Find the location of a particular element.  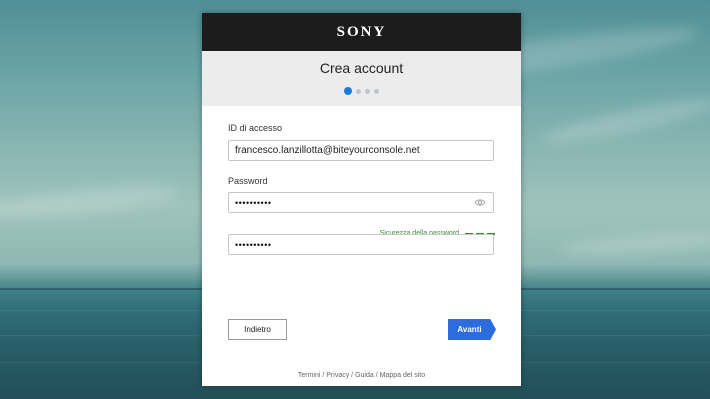

brand-bar: SONY is located at coordinates (361, 32).